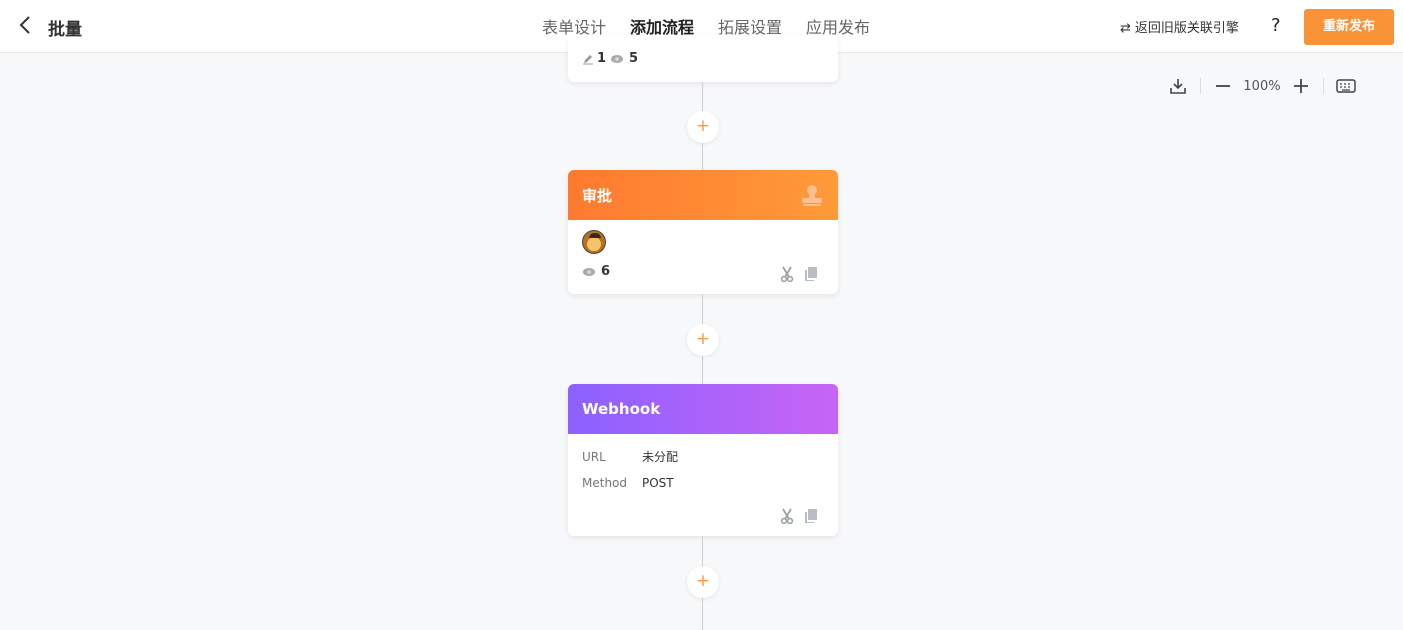  Describe the element at coordinates (703, 483) in the screenshot. I see `method-row: Method POST` at that location.